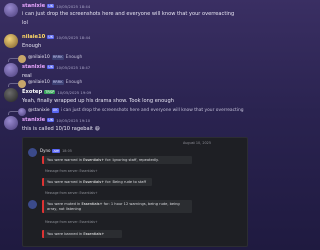 Image resolution: width=320 pixels, height=250 pixels. I want to click on timestamp: 10/05/2025 19:10, so click(73, 120).